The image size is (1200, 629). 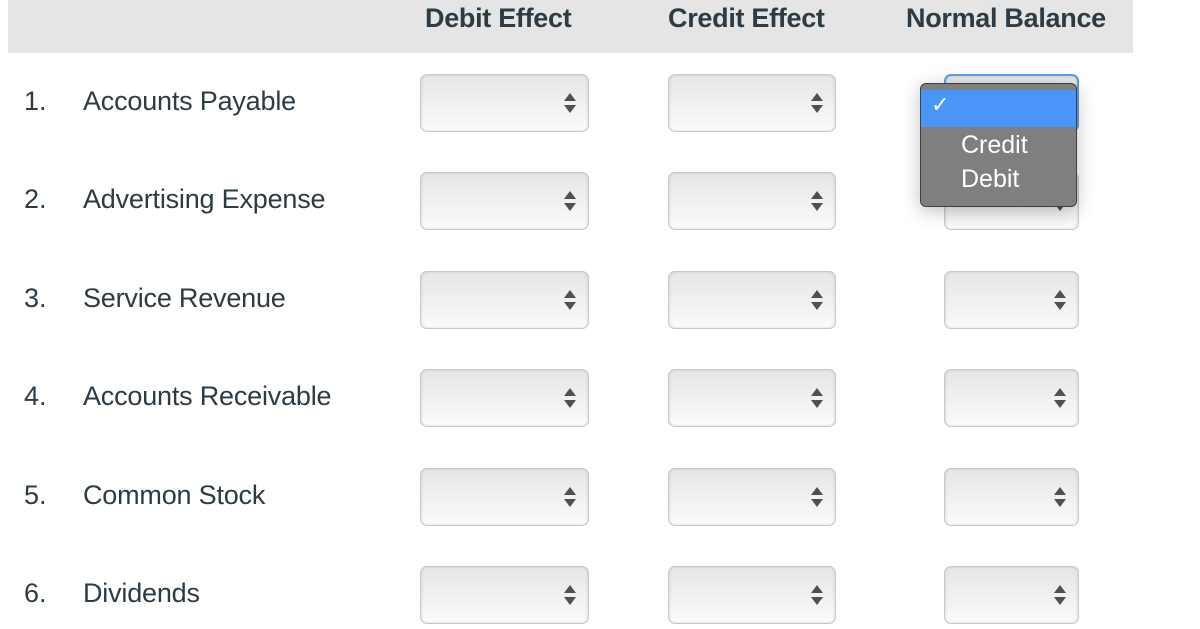 What do you see at coordinates (189, 101) in the screenshot?
I see `account-name: Accounts Payable` at bounding box center [189, 101].